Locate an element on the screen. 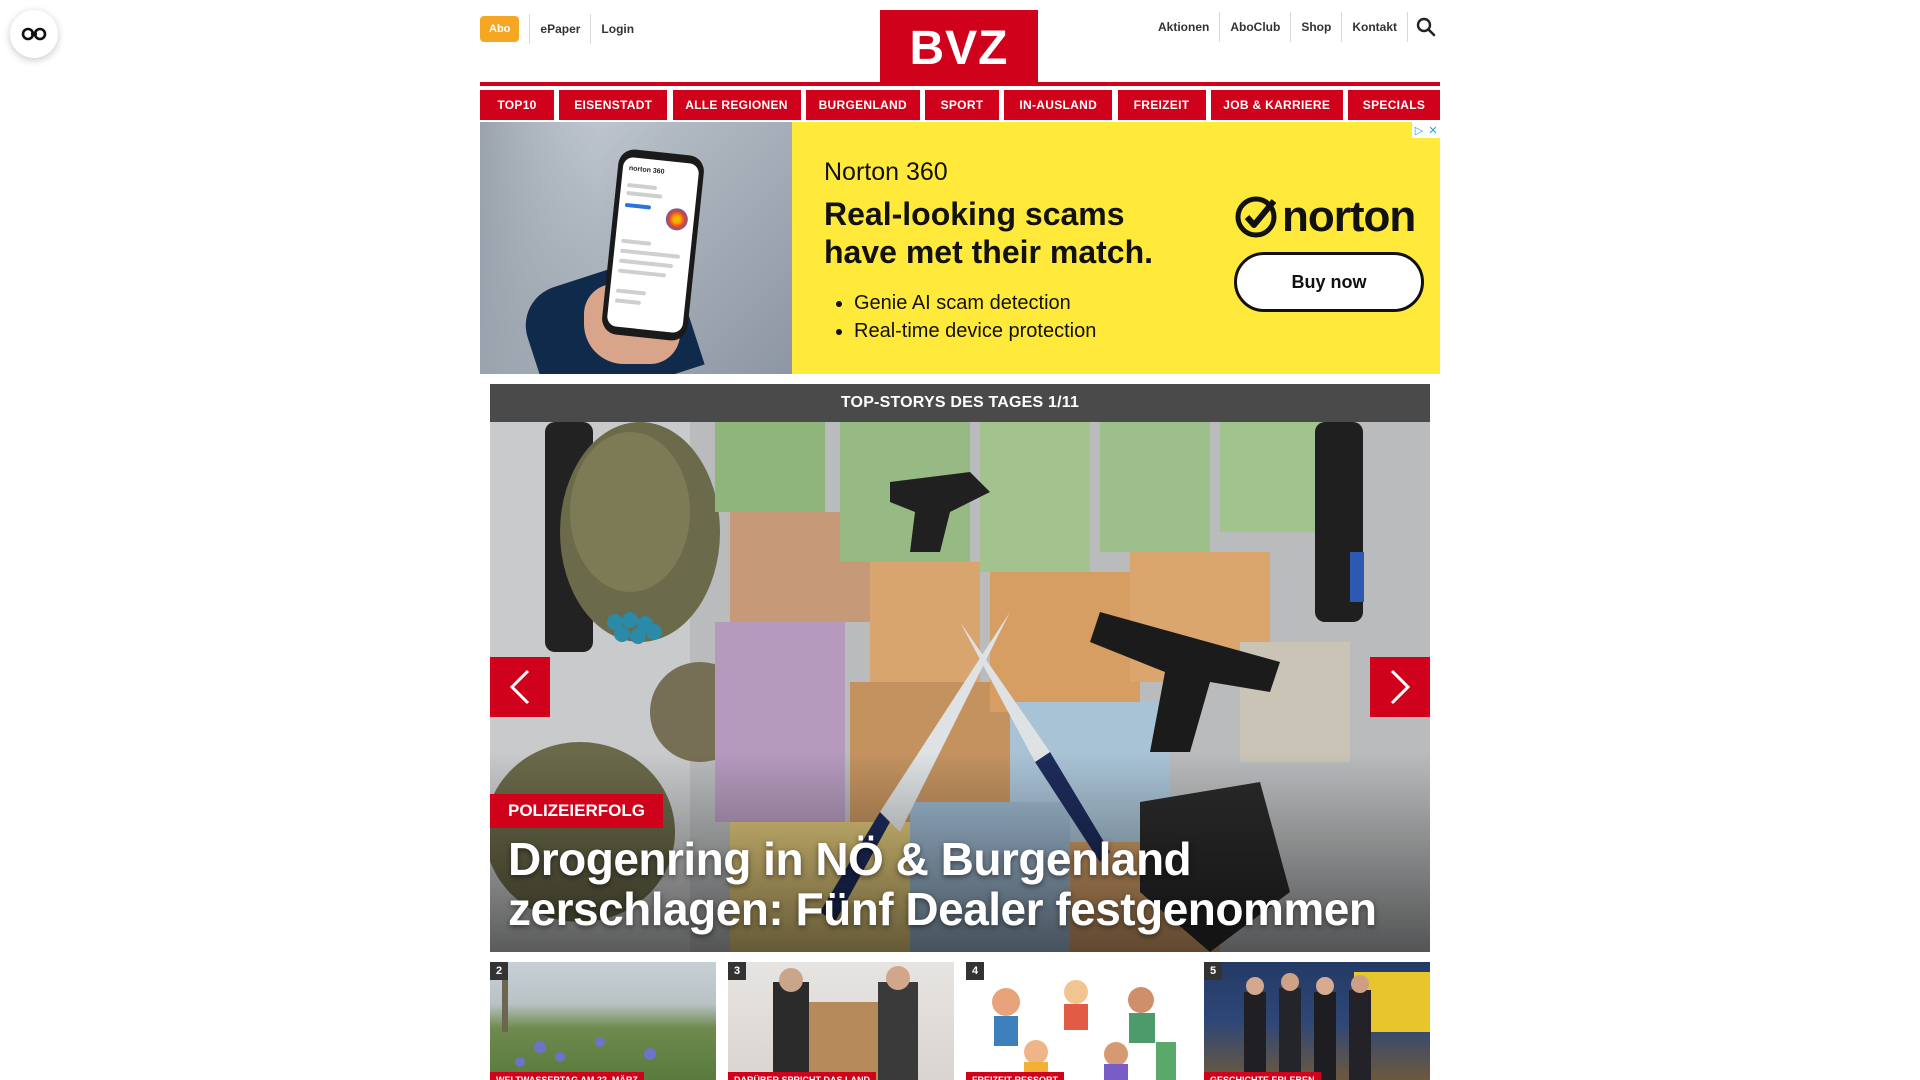 The width and height of the screenshot is (1920, 1080). abo-button: Abo is located at coordinates (500, 29).